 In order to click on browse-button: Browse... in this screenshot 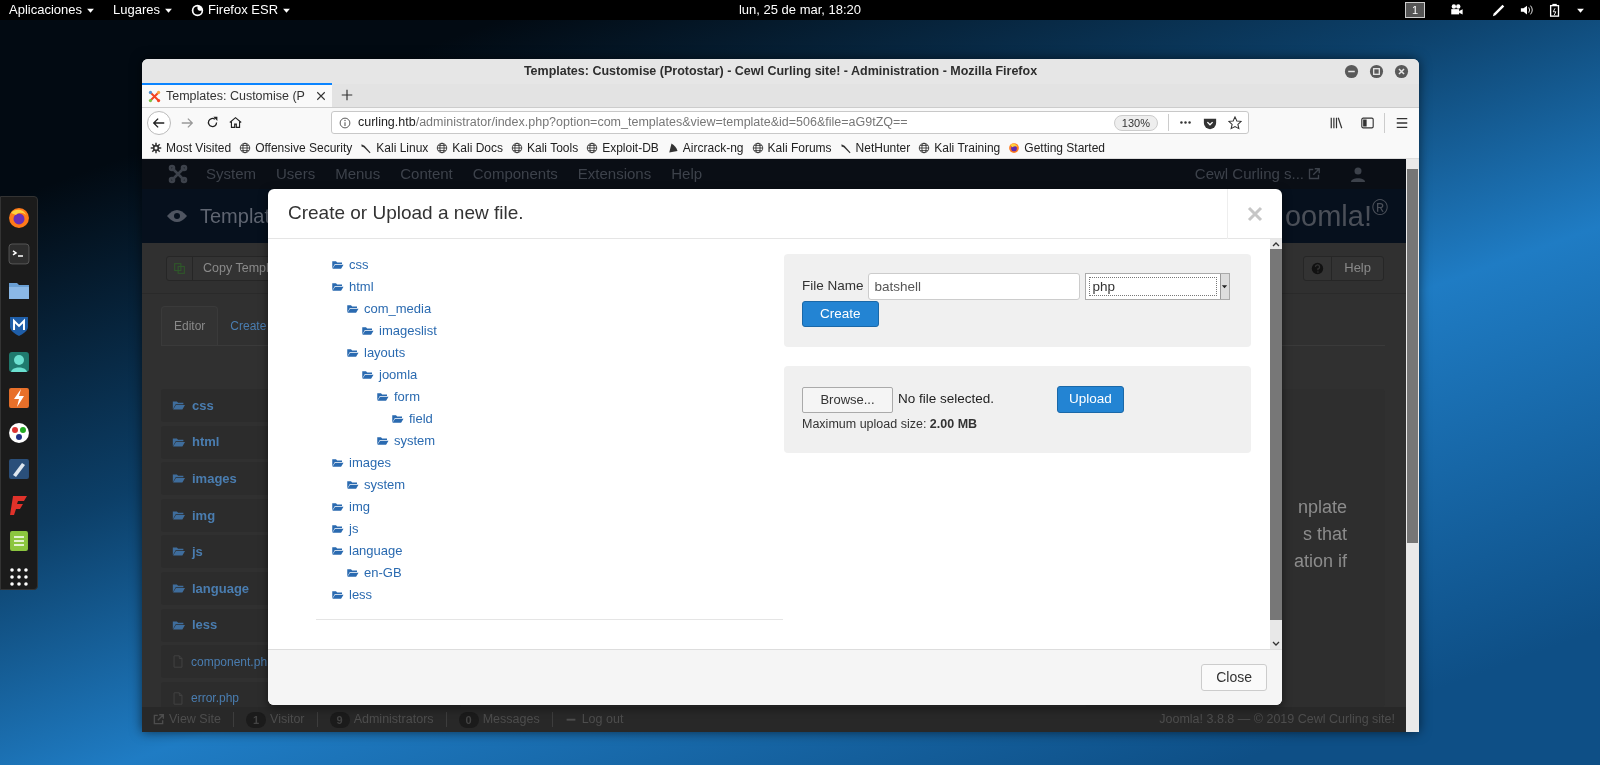, I will do `click(847, 399)`.